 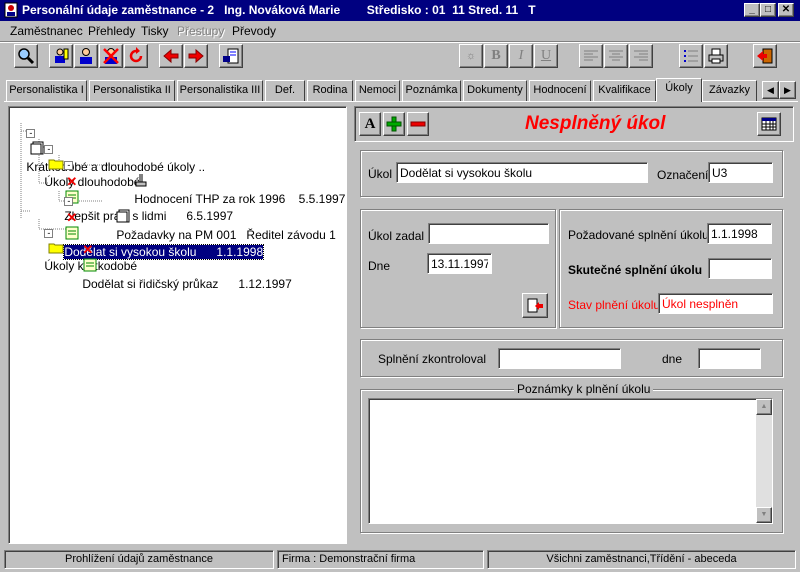 What do you see at coordinates (624, 90) in the screenshot?
I see `tab-kvalifikace: Kvalifikace` at bounding box center [624, 90].